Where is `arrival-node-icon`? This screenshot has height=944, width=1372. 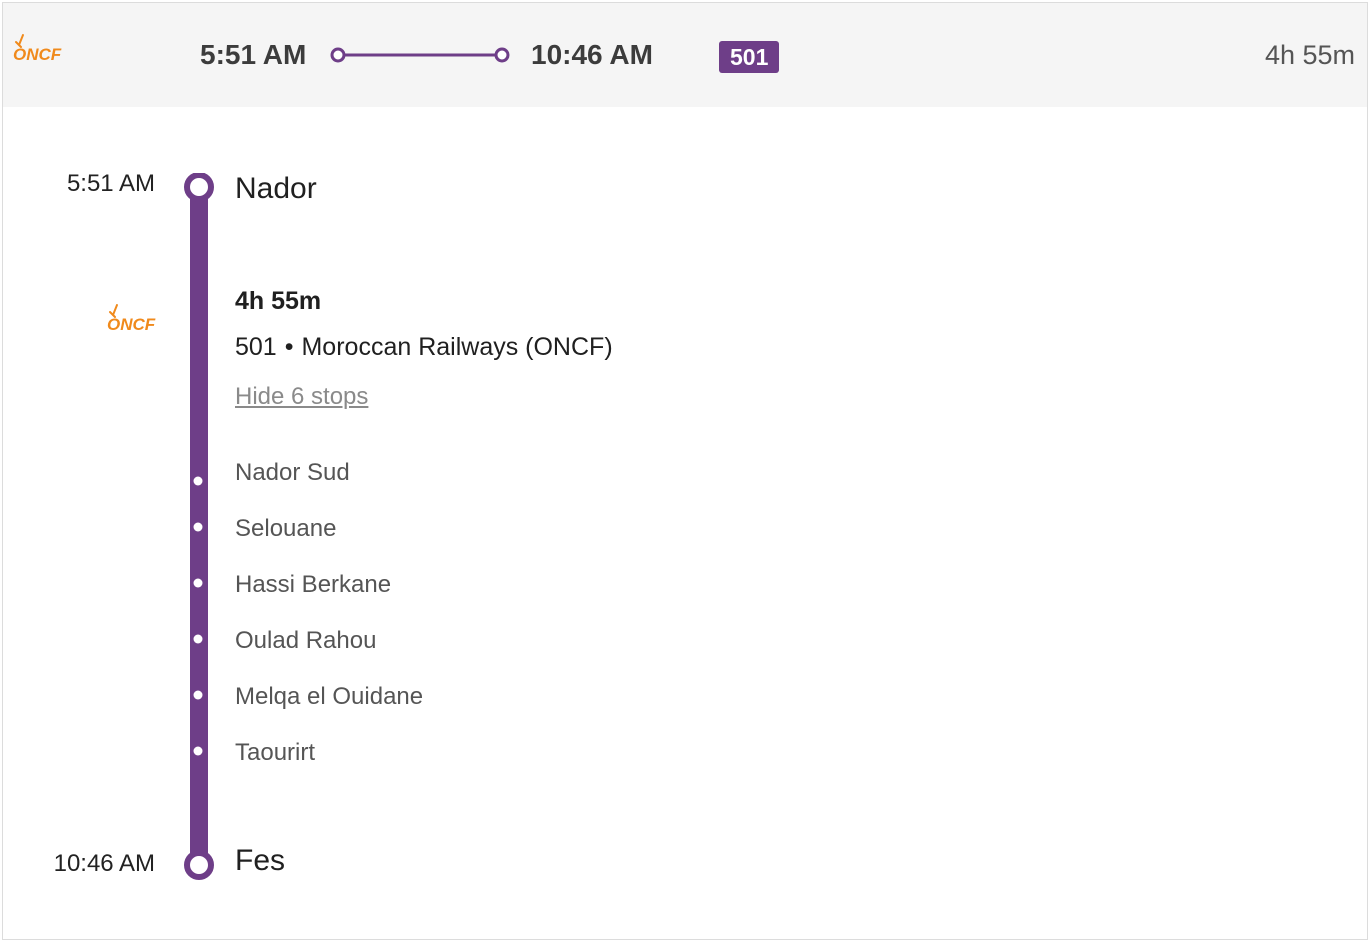
arrival-node-icon is located at coordinates (199, 865).